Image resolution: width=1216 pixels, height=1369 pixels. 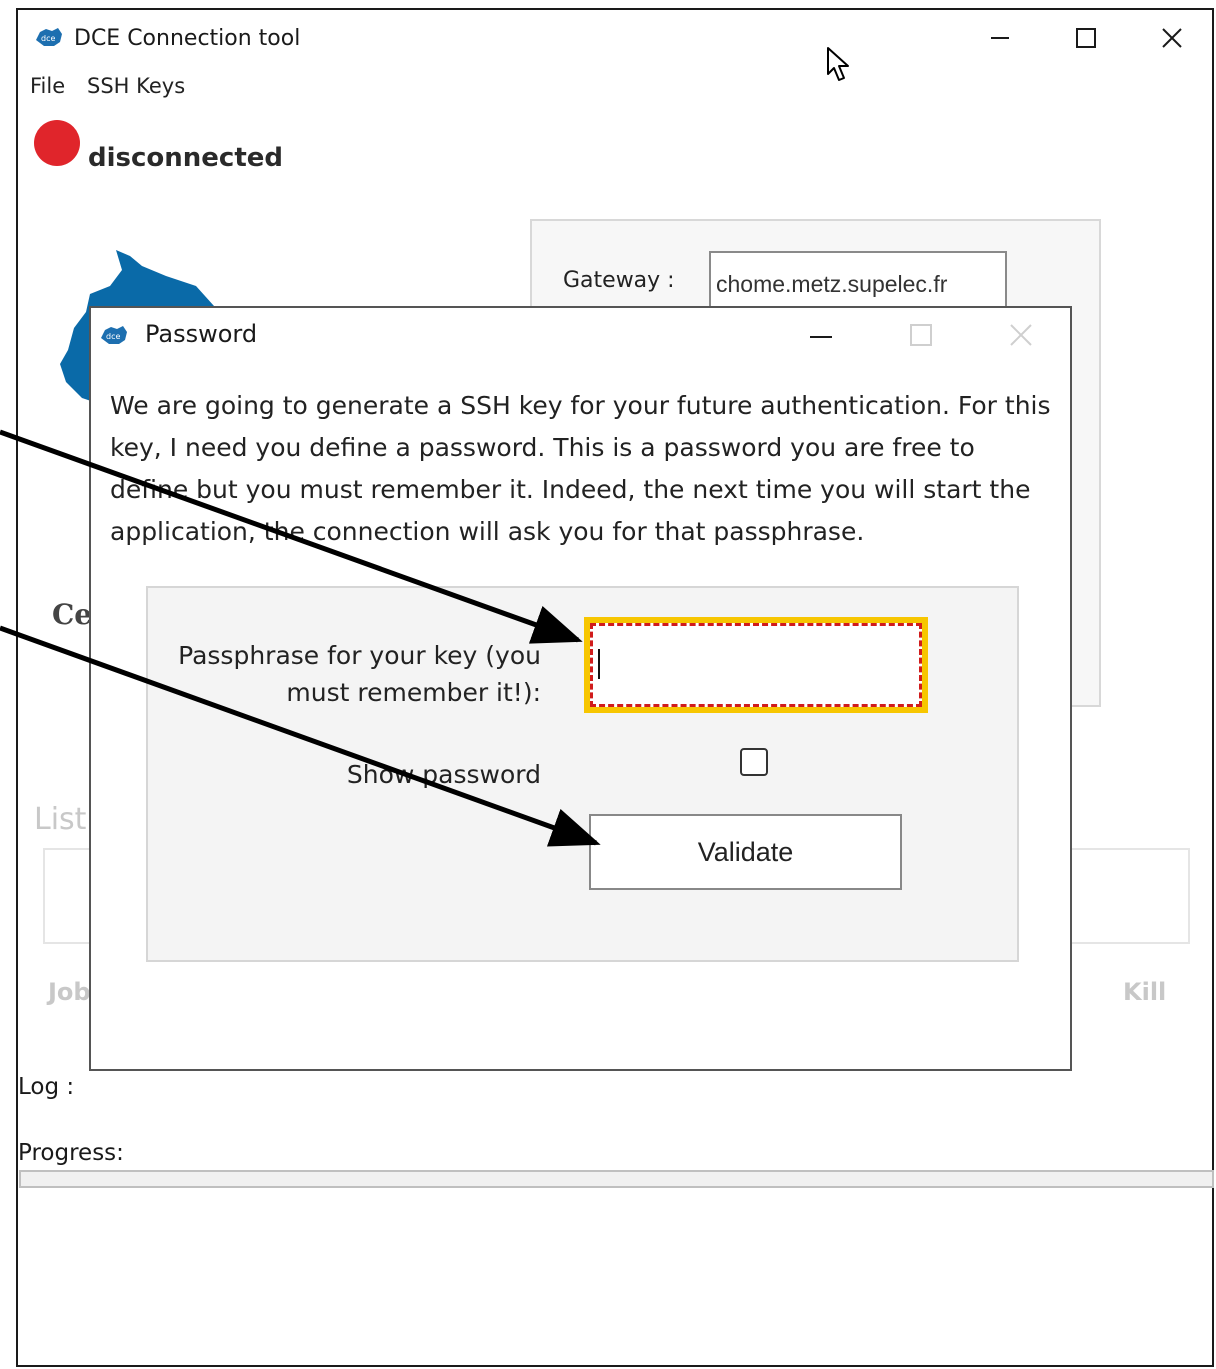 What do you see at coordinates (291, 536) in the screenshot?
I see `arrow-to-passphrase` at bounding box center [291, 536].